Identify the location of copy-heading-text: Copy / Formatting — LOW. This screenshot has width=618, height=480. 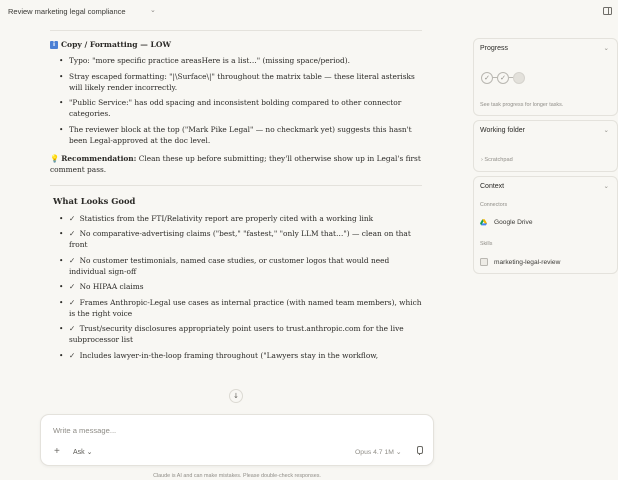
(116, 44).